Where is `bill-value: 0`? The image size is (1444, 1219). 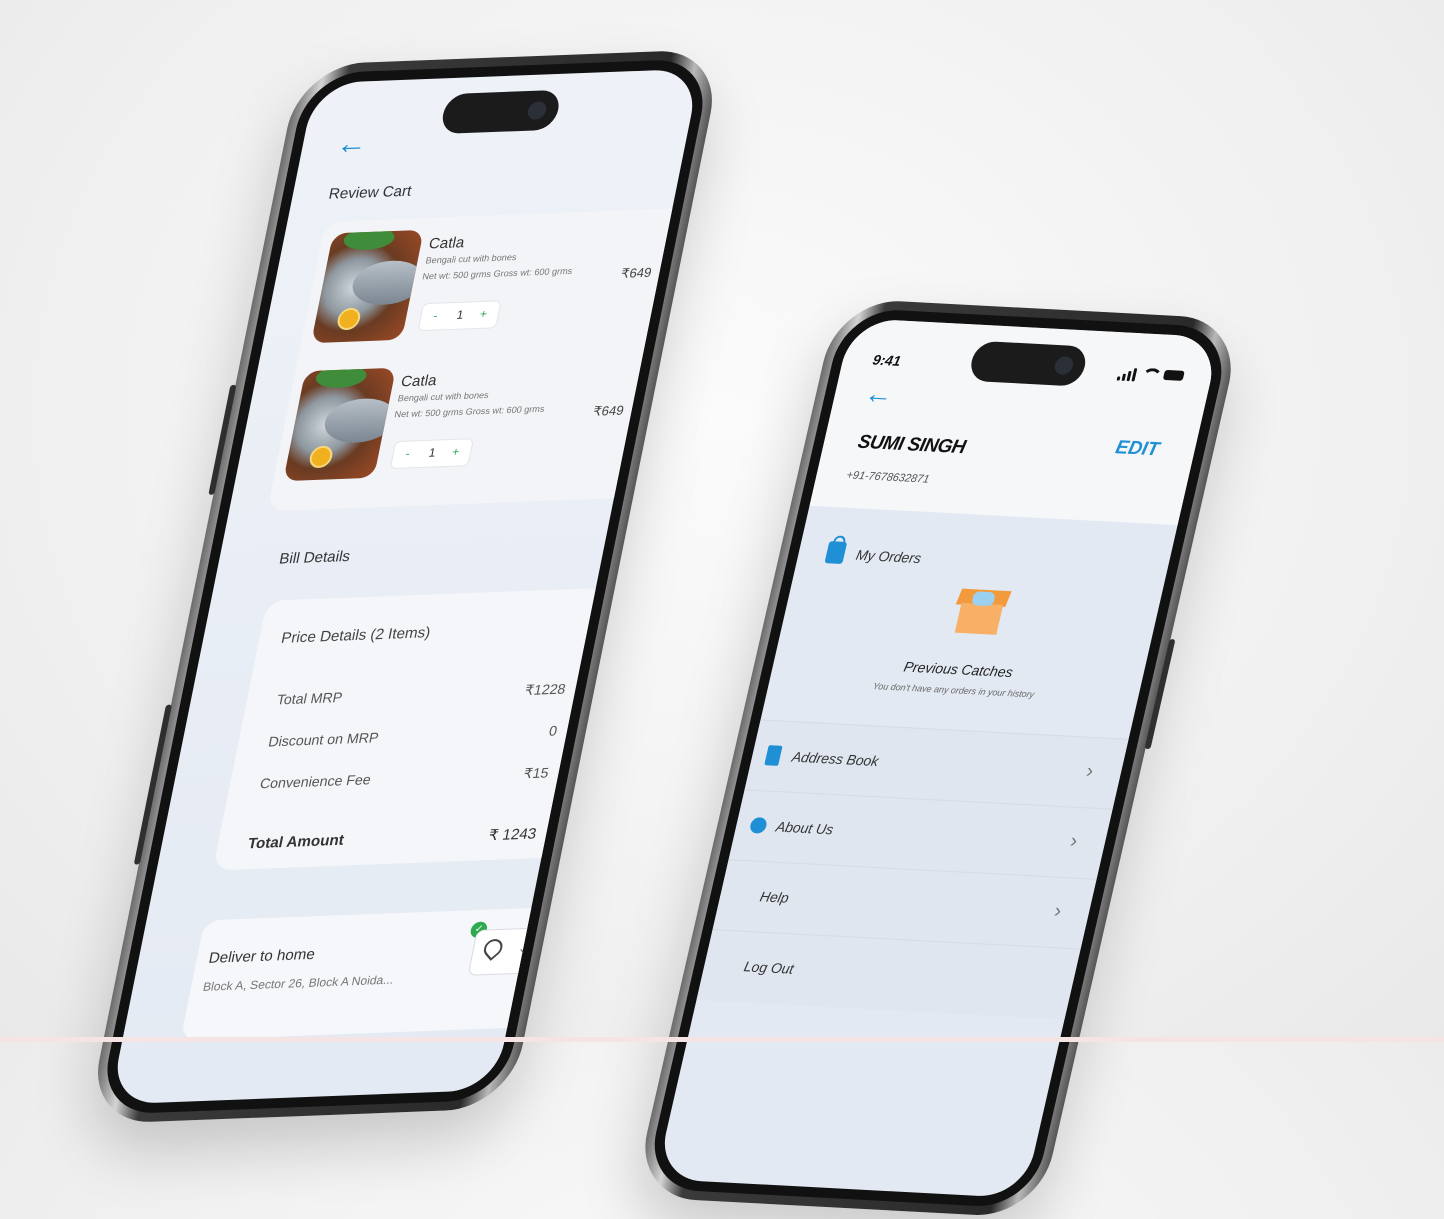
bill-value: 0 is located at coordinates (553, 730).